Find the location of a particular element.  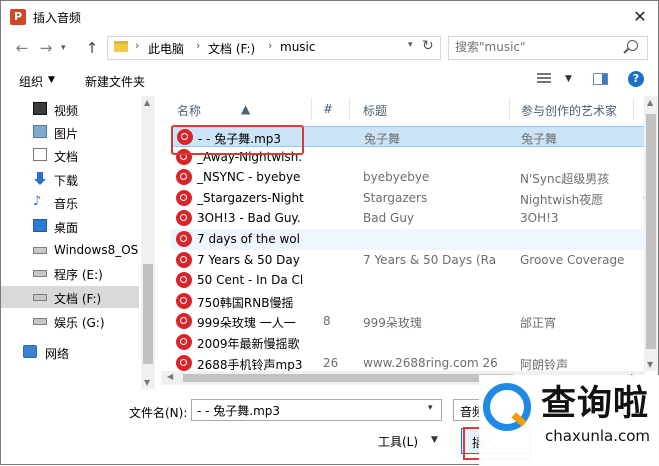

file-list-scrollbar: ▲ ▼ is located at coordinates (651, 233).